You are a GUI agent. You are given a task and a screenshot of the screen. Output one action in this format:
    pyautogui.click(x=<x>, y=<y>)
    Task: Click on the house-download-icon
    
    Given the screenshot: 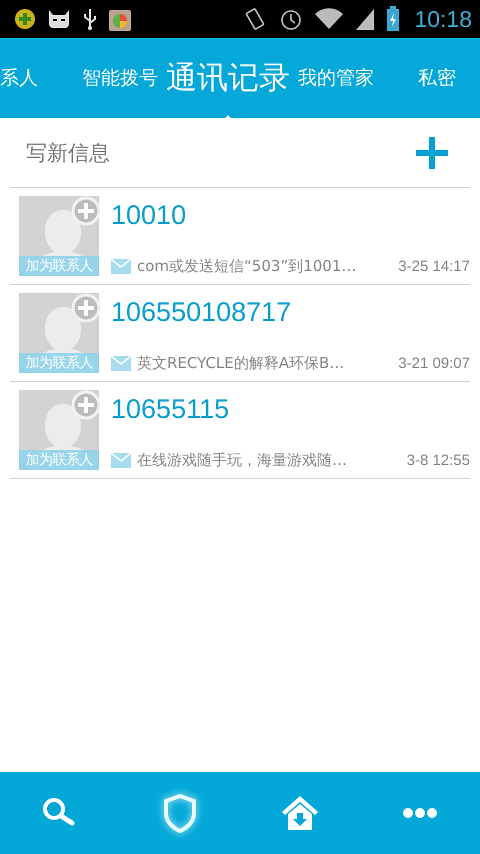 What is the action you would take?
    pyautogui.click(x=300, y=813)
    